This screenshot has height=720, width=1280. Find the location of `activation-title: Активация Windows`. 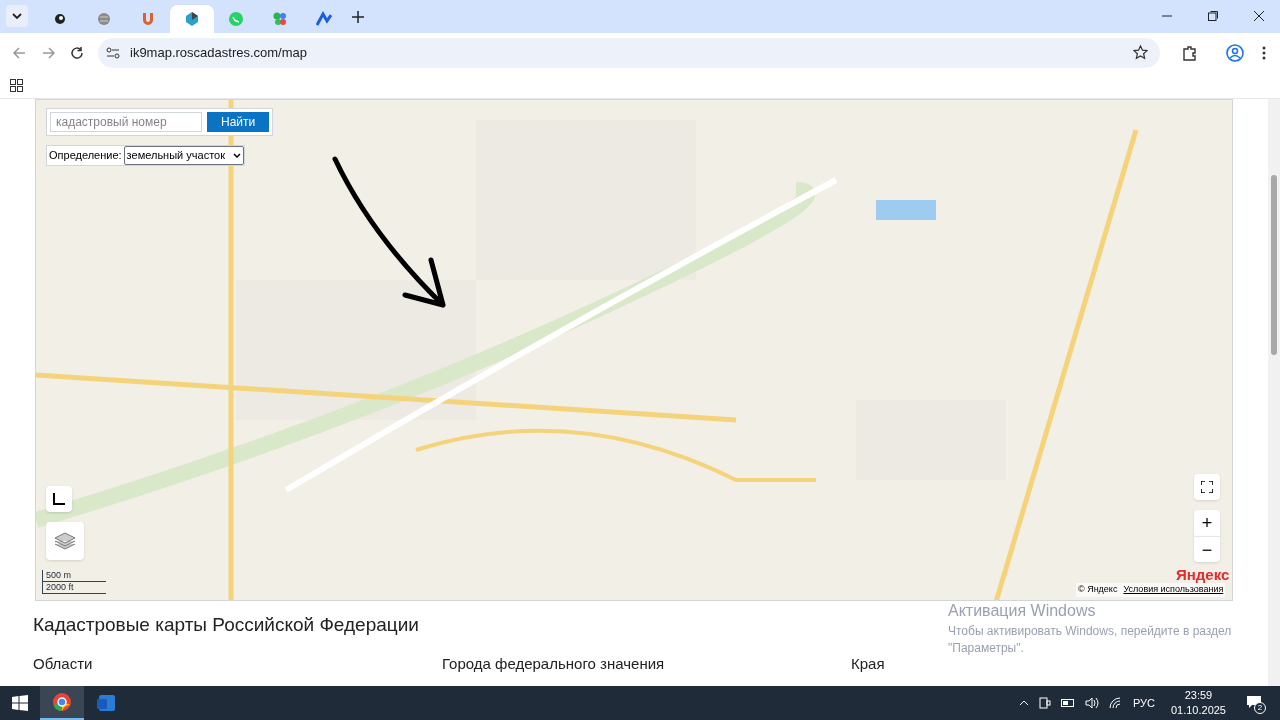

activation-title: Активация Windows is located at coordinates (1022, 611).